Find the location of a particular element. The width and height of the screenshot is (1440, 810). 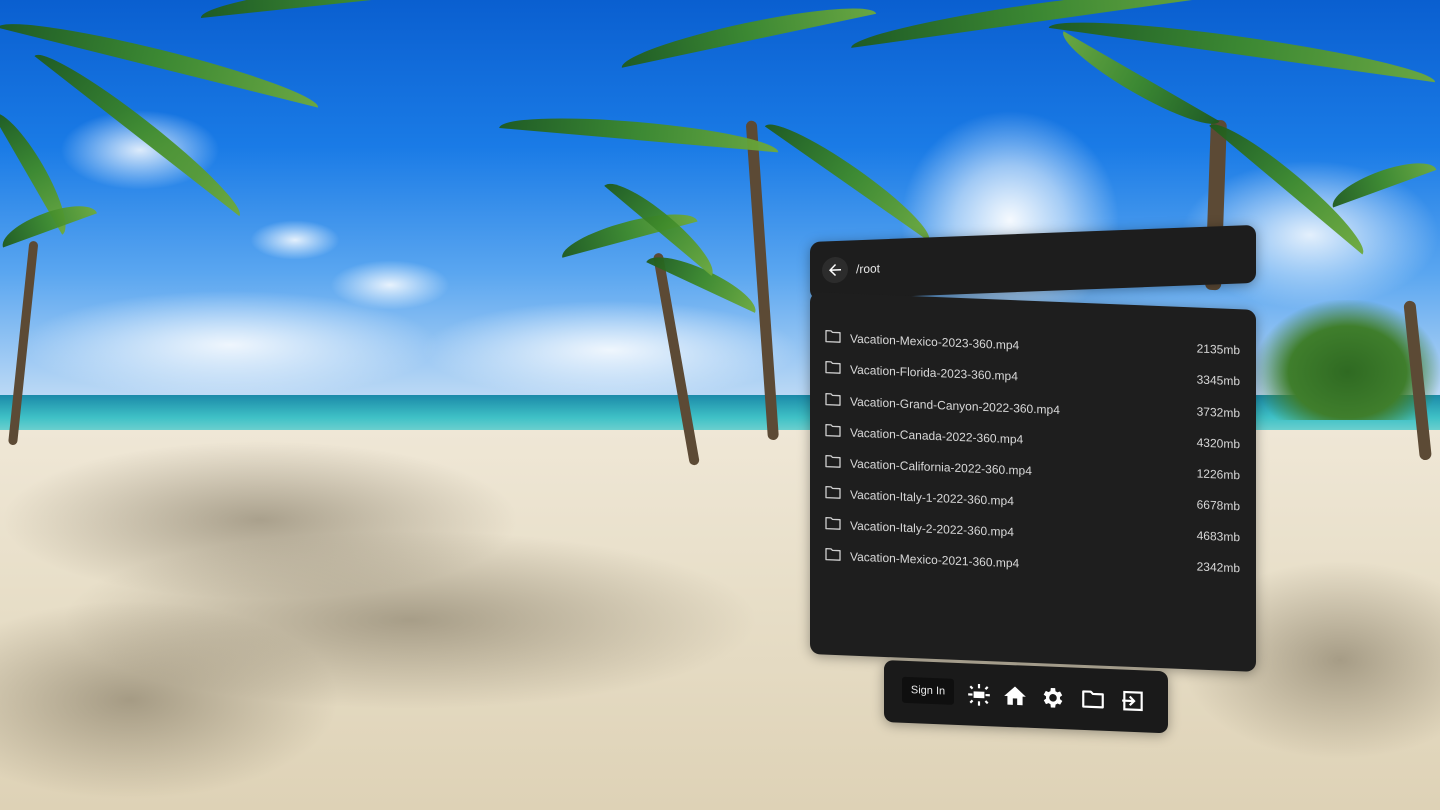

file-size: 3345mb is located at coordinates (1218, 380).